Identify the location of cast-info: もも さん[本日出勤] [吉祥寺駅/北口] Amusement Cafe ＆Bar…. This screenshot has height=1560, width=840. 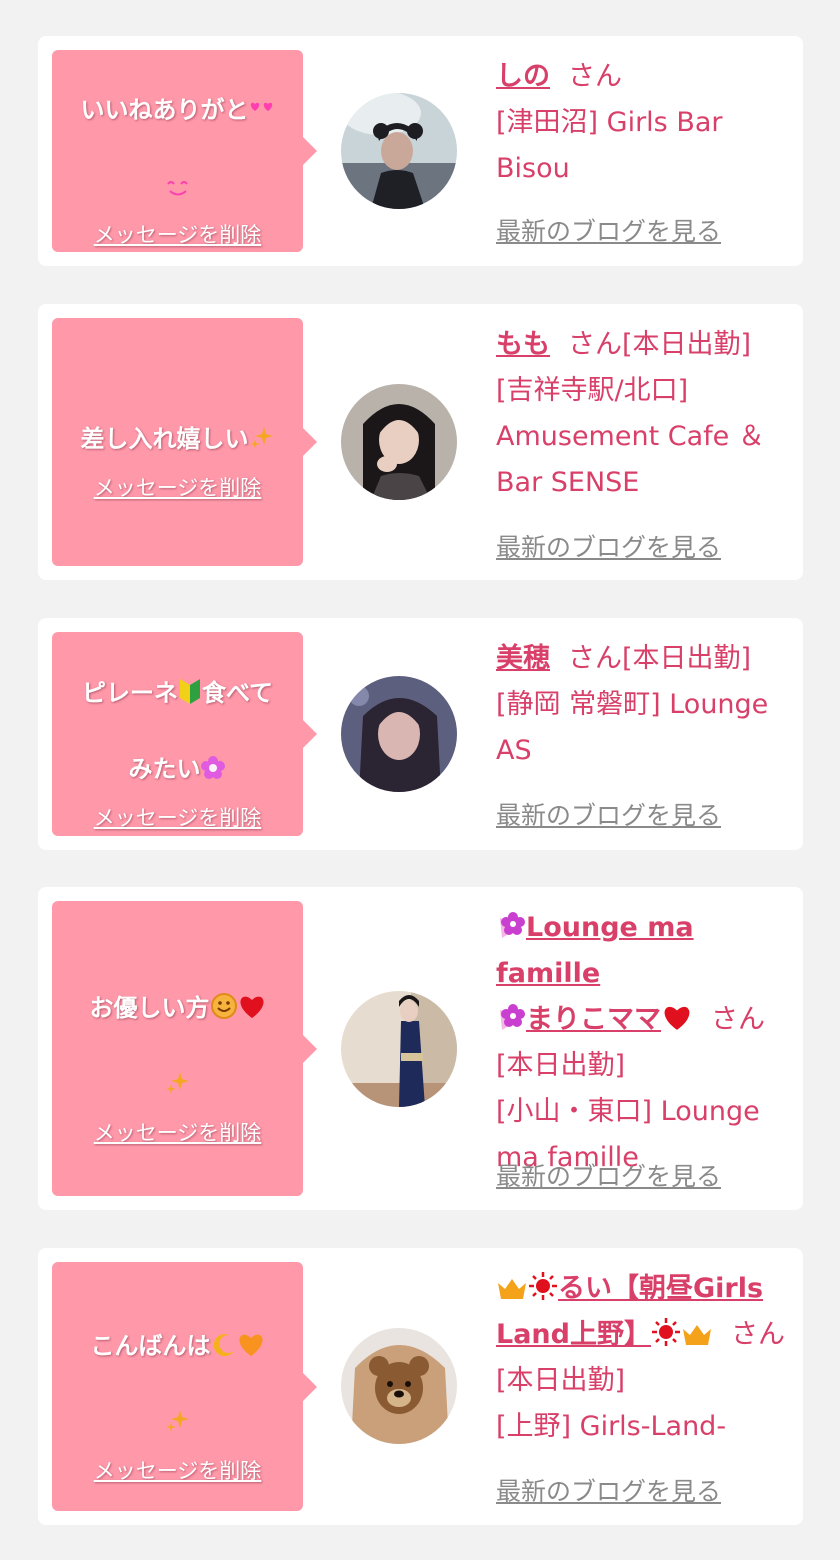
(644, 414).